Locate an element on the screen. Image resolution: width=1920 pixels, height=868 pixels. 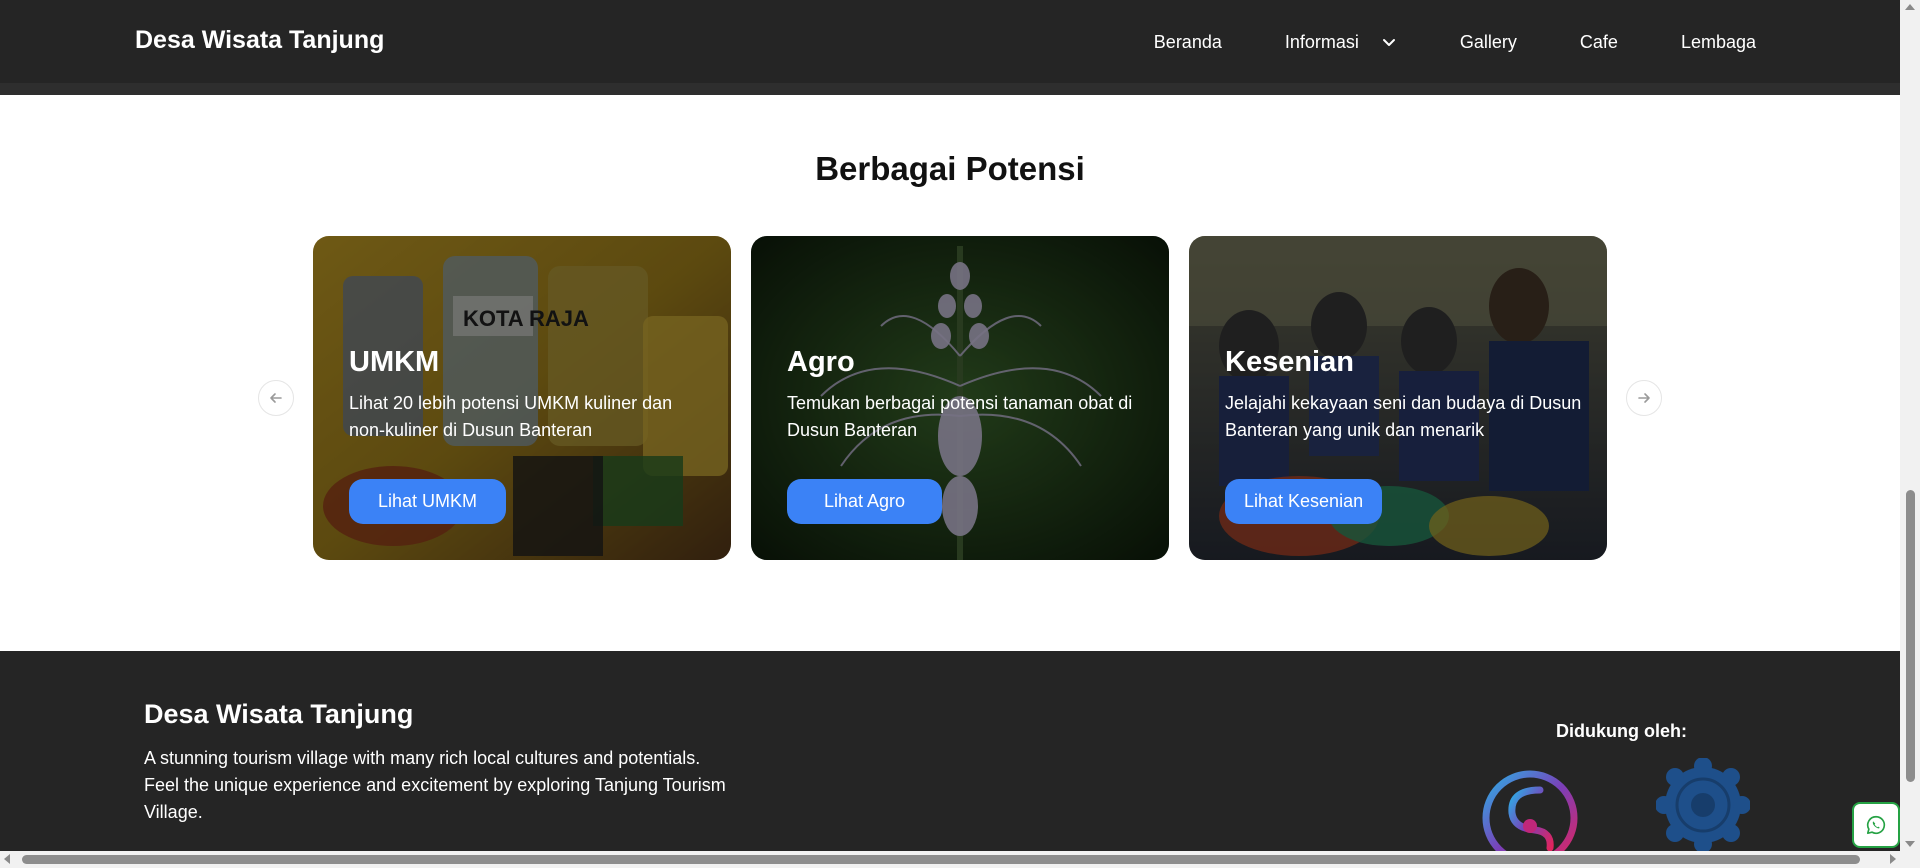
scroll-down-arrow is located at coordinates (1910, 844).